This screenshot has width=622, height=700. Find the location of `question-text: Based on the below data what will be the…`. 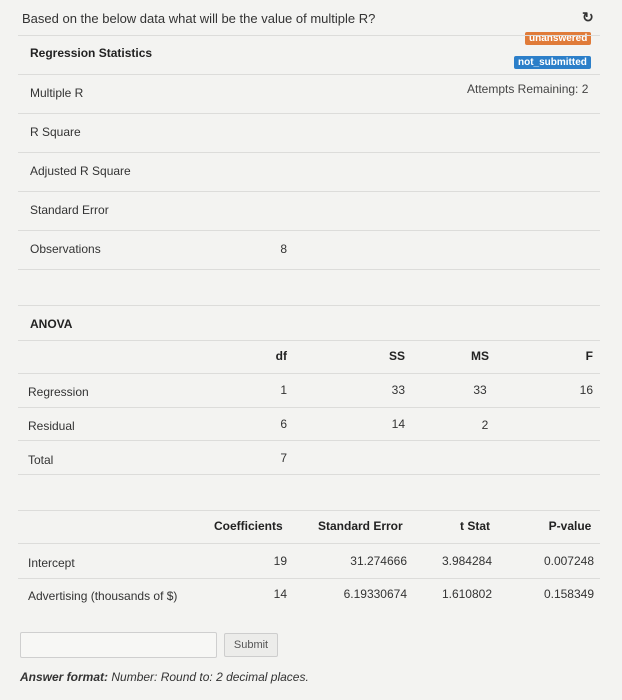

question-text: Based on the below data what will be the… is located at coordinates (199, 18).